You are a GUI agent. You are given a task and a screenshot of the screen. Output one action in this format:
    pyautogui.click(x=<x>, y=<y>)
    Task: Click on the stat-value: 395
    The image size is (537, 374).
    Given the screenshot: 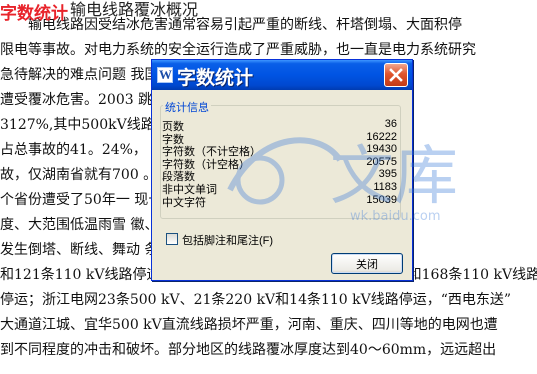 What is the action you would take?
    pyautogui.click(x=387, y=174)
    